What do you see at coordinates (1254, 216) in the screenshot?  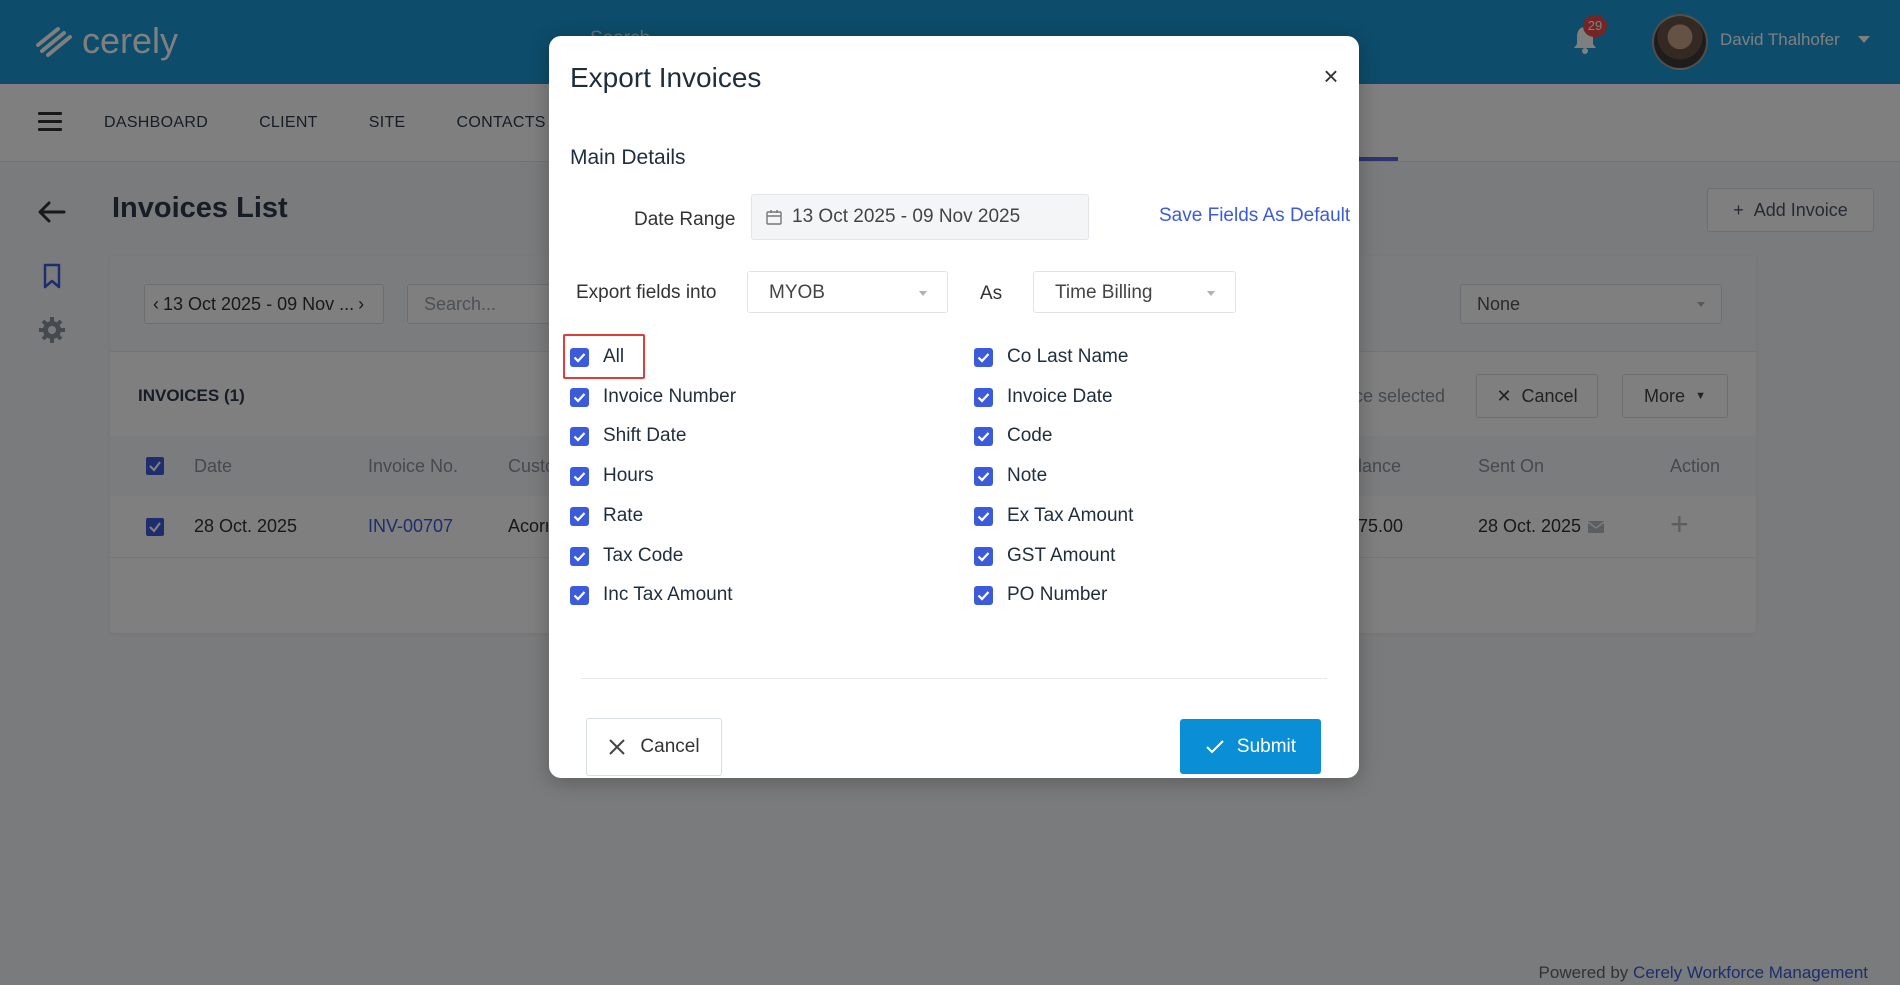 I see `save-fields-default-link: Save Fields As Default` at bounding box center [1254, 216].